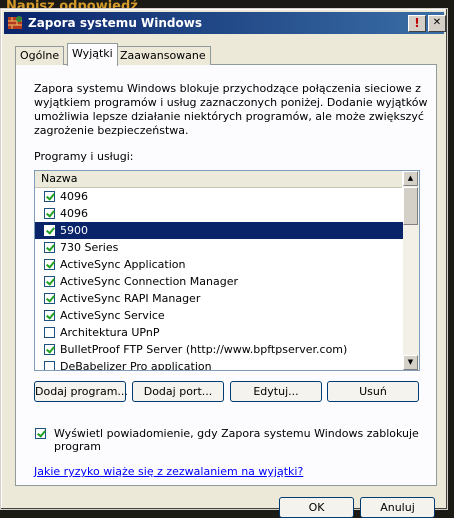 This screenshot has width=454, height=518. I want to click on scroll-thumb, so click(410, 206).